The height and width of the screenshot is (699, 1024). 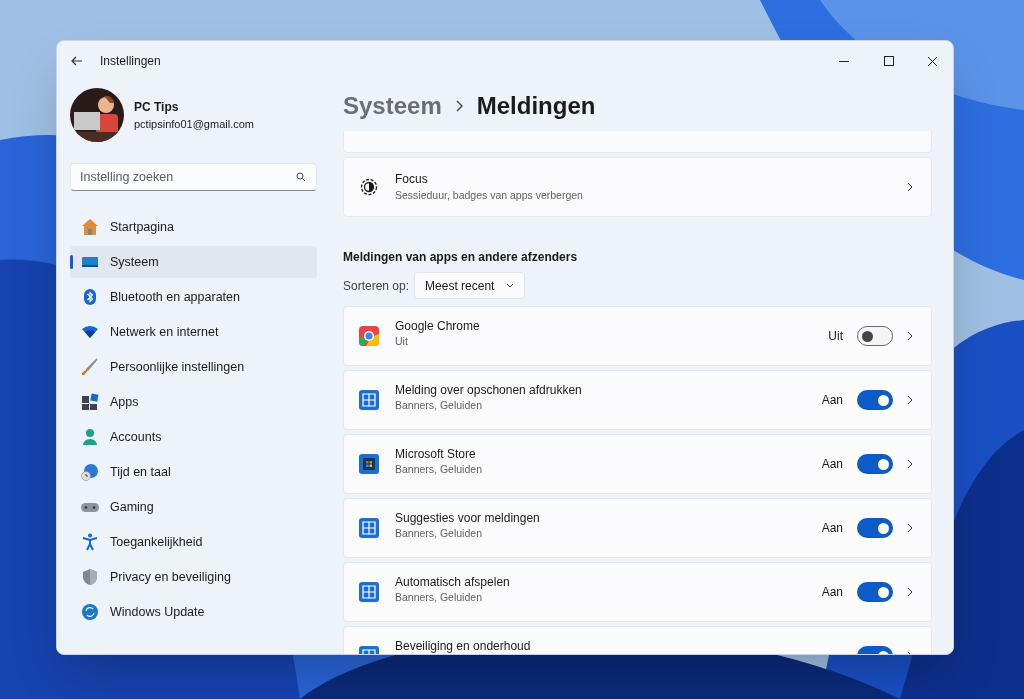 I want to click on selection-indicator, so click(x=71, y=262).